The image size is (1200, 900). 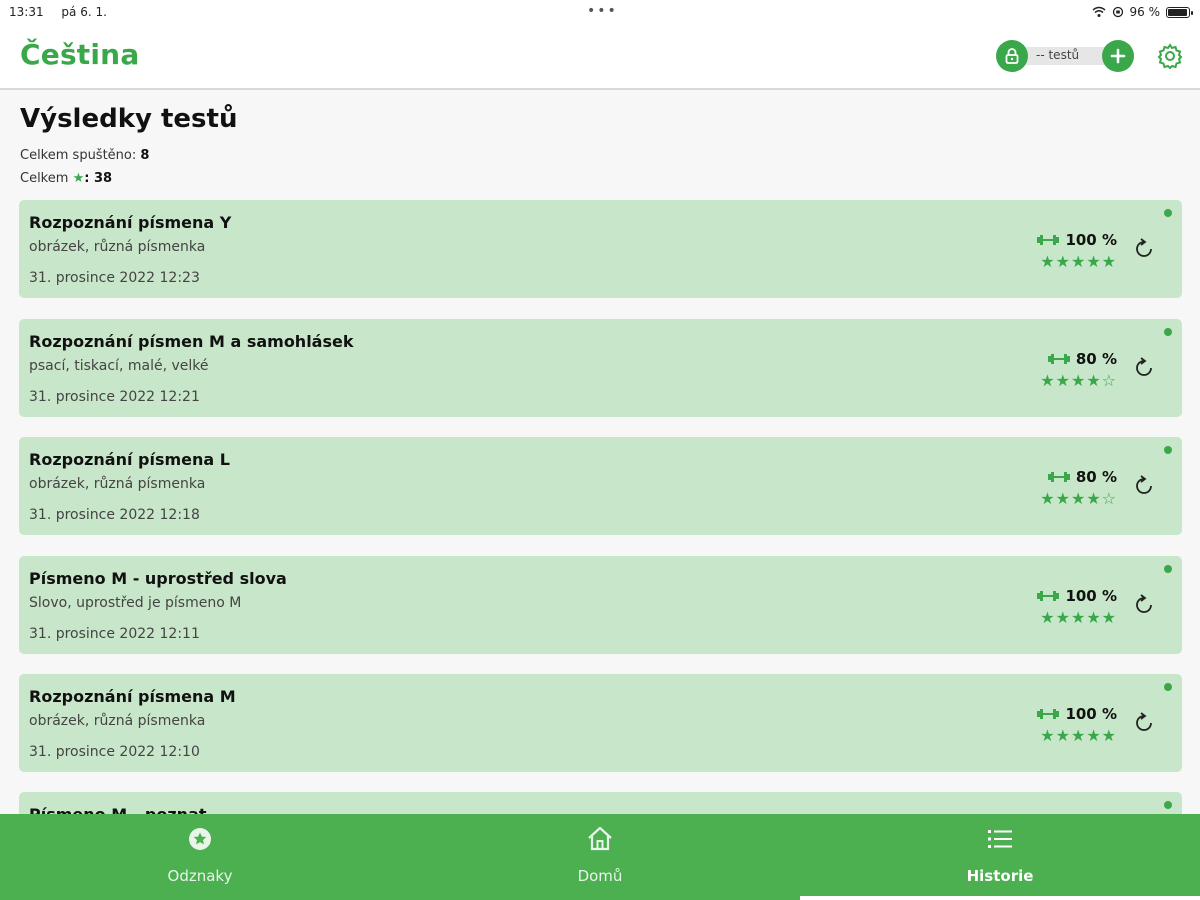 I want to click on active-tab-indicator, so click(x=1000, y=898).